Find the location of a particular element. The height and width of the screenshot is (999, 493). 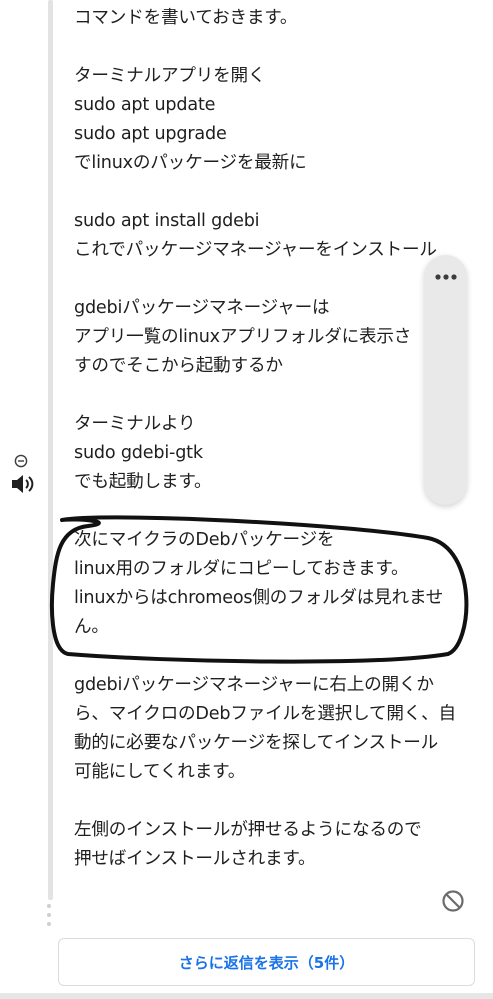

show-more-replies-button: さらに返信を表示（5件） is located at coordinates (266, 962).